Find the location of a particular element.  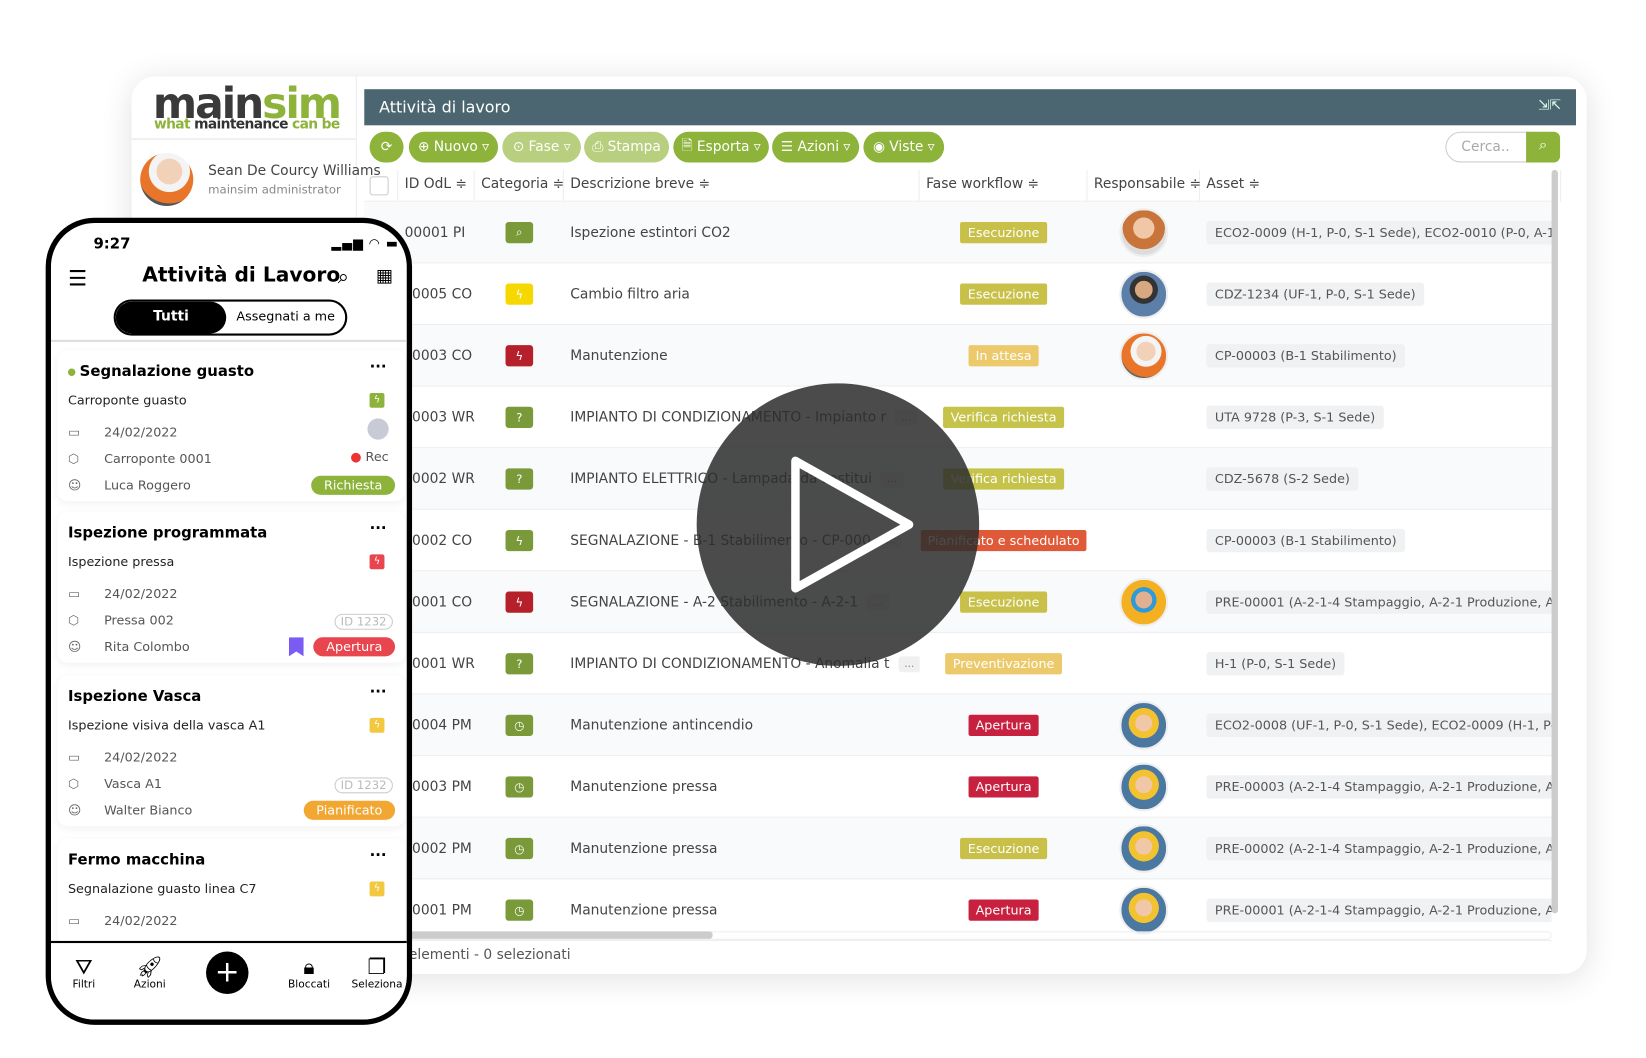

video-play-button is located at coordinates (838, 524).